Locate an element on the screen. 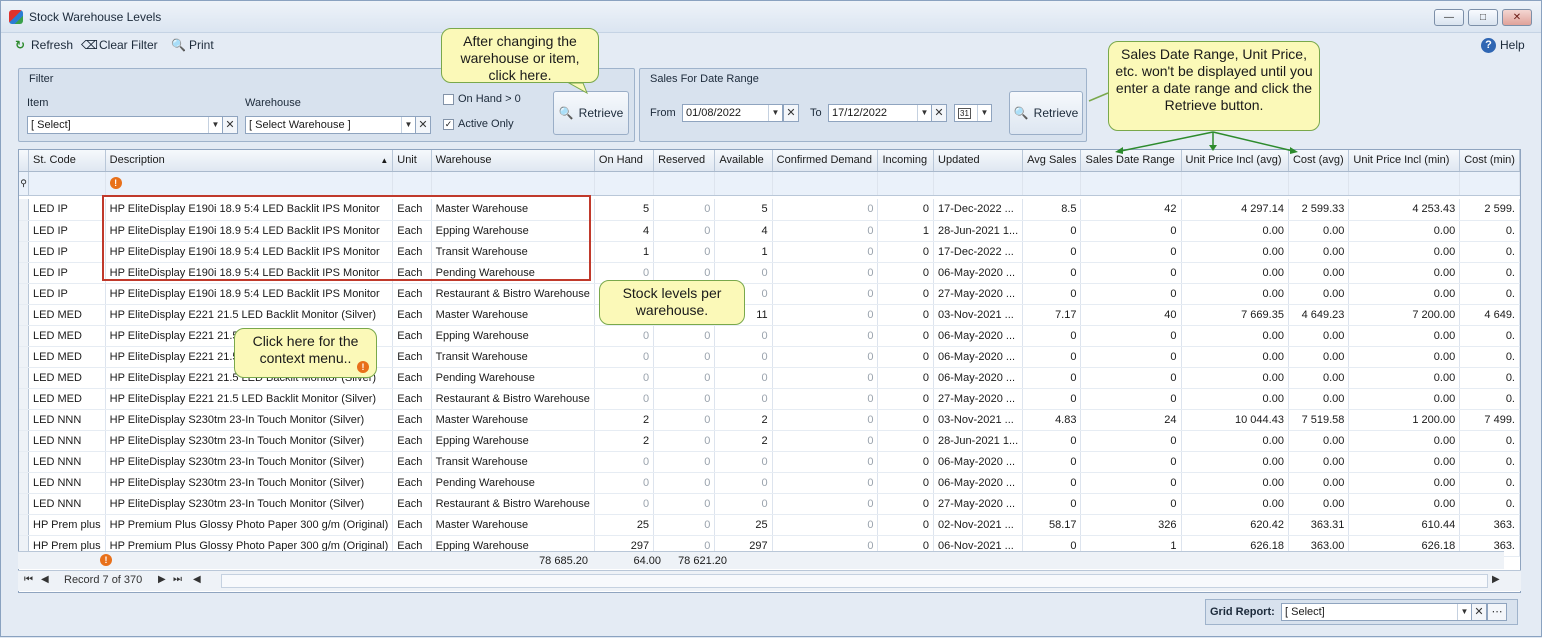 This screenshot has height=638, width=1542. table-cell: LED MED is located at coordinates (67, 336).